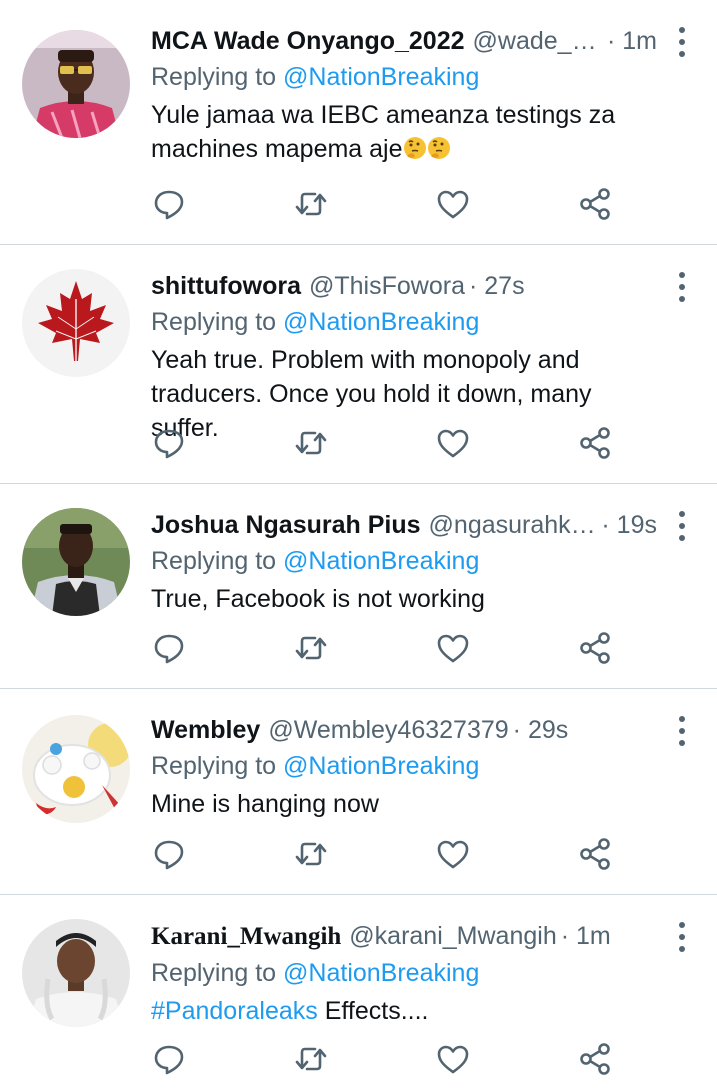 This screenshot has width=717, height=1090. I want to click on user-handle: @ThisFowora, so click(387, 286).